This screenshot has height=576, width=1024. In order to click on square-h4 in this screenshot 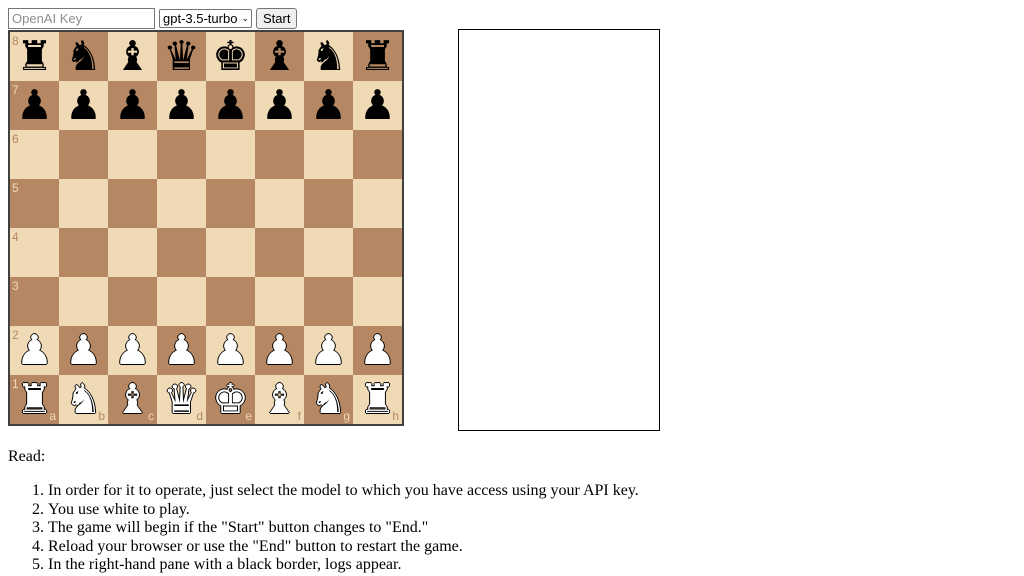, I will do `click(377, 252)`.